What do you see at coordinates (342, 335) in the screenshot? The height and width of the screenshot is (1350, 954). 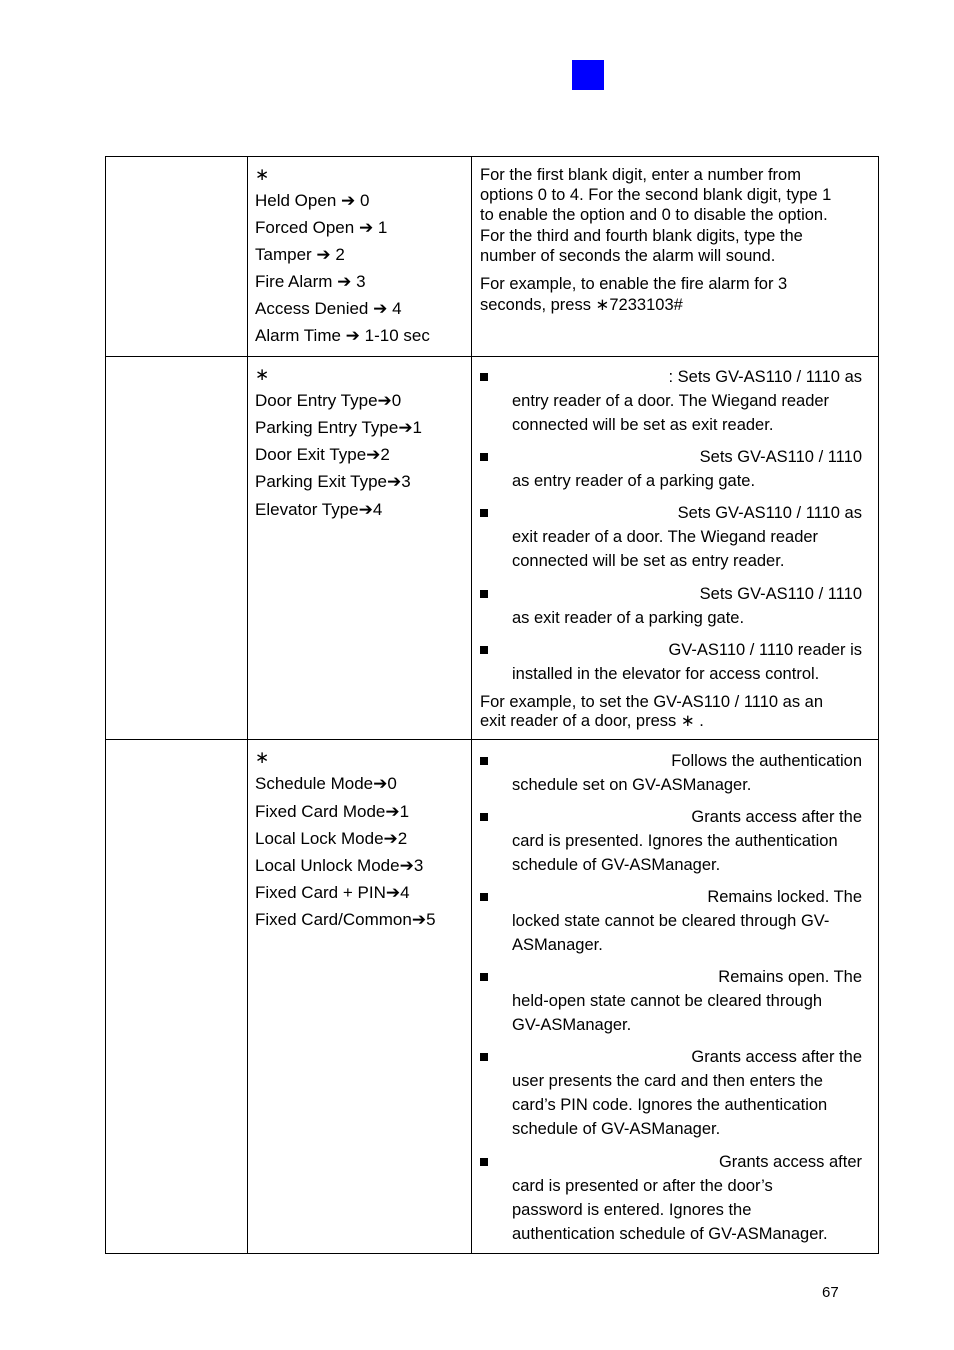 I see `option-line: Alarm Time ➔ 1-10 sec` at bounding box center [342, 335].